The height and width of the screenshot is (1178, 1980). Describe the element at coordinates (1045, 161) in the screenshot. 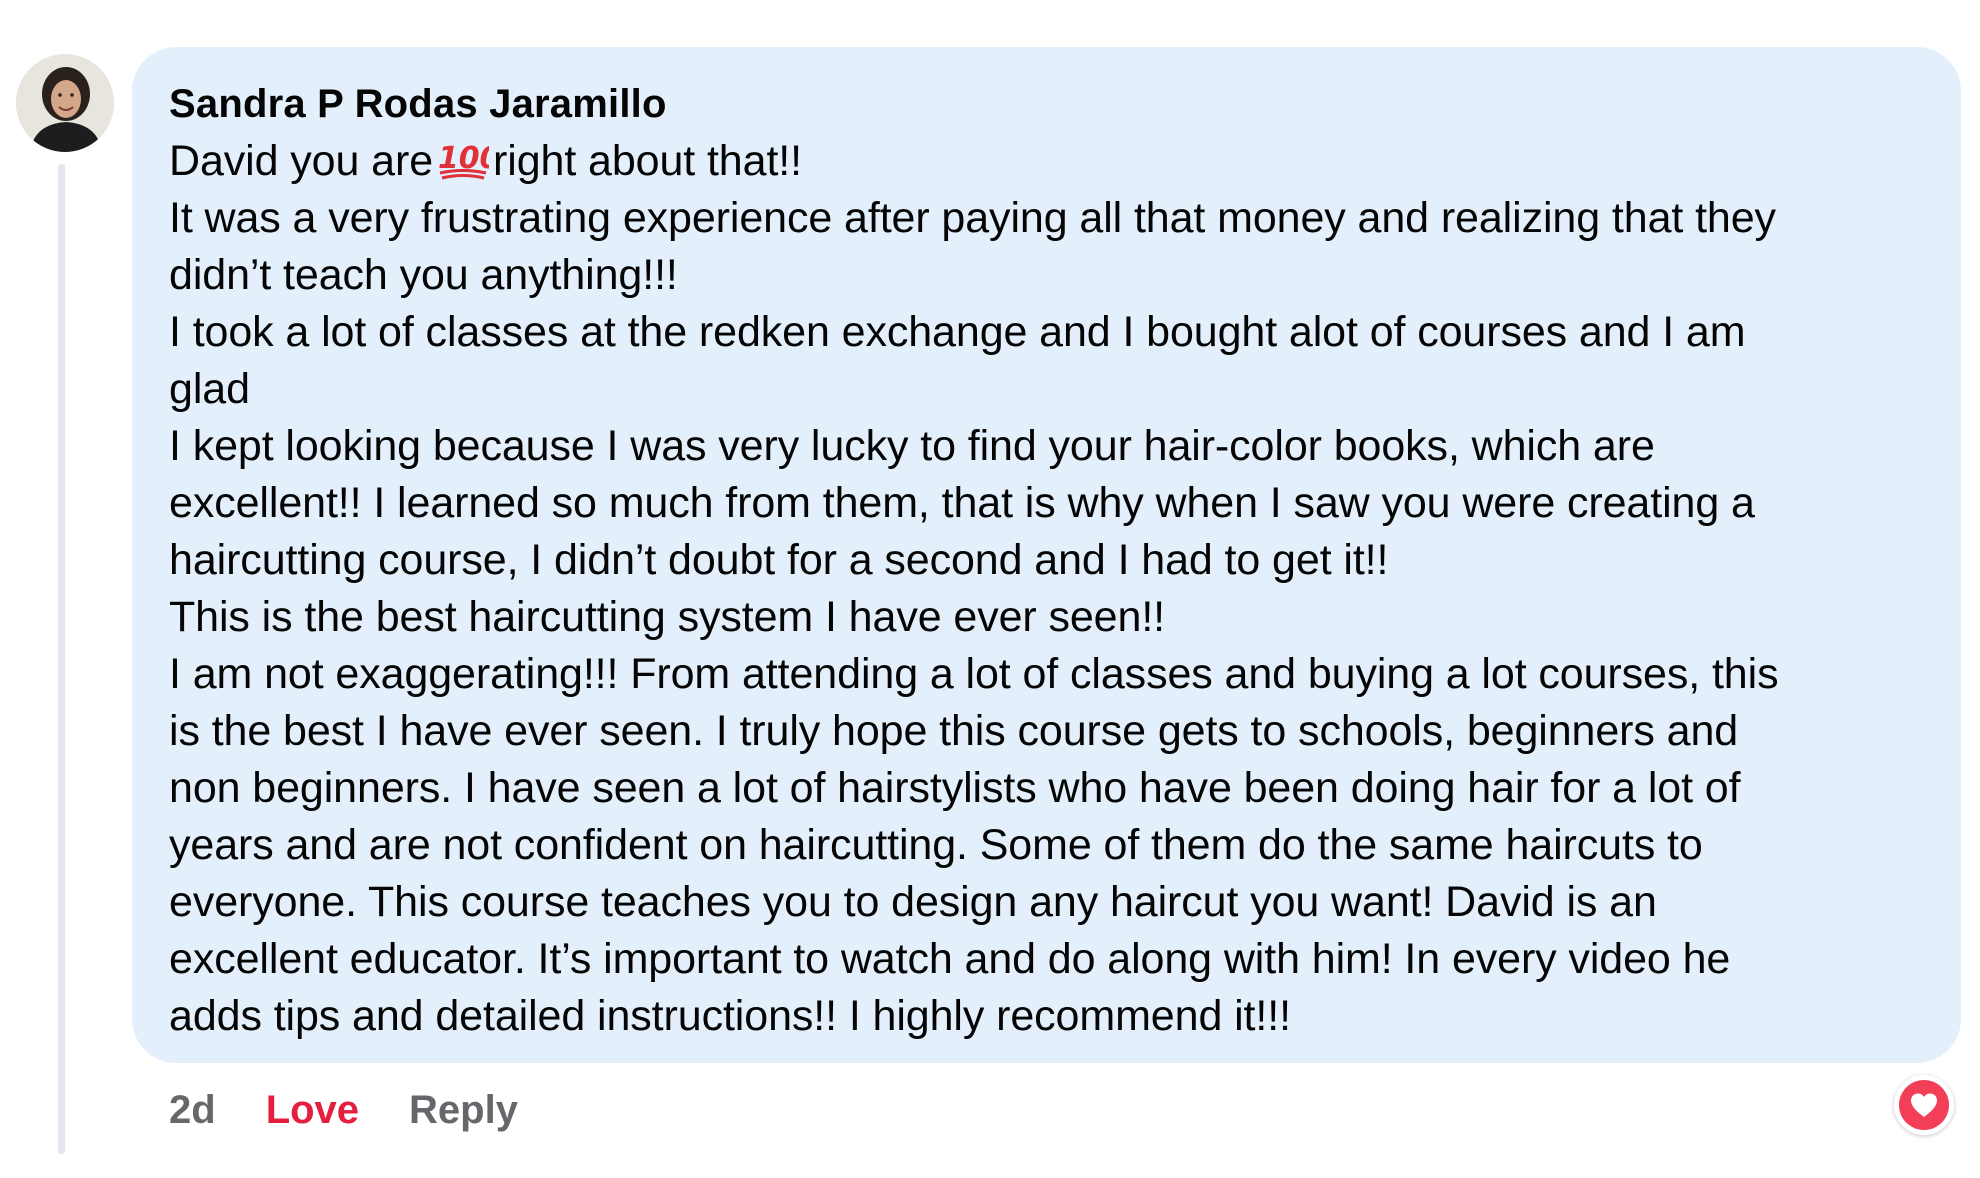

I see `comment-line: David you are 100 right about that!!` at that location.